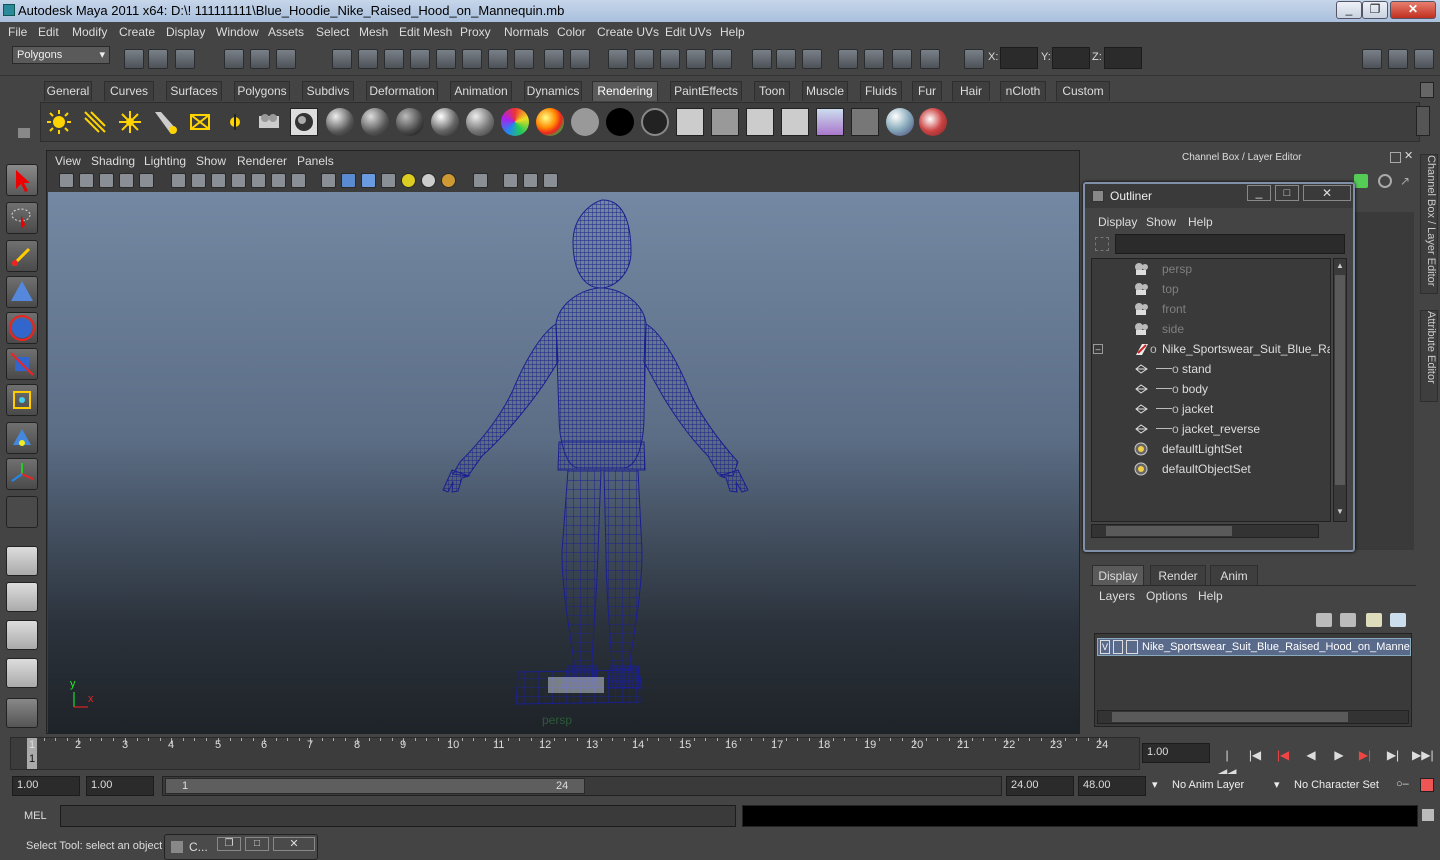 This screenshot has height=860, width=1440. What do you see at coordinates (238, 180) in the screenshot?
I see `gate-mask-icon` at bounding box center [238, 180].